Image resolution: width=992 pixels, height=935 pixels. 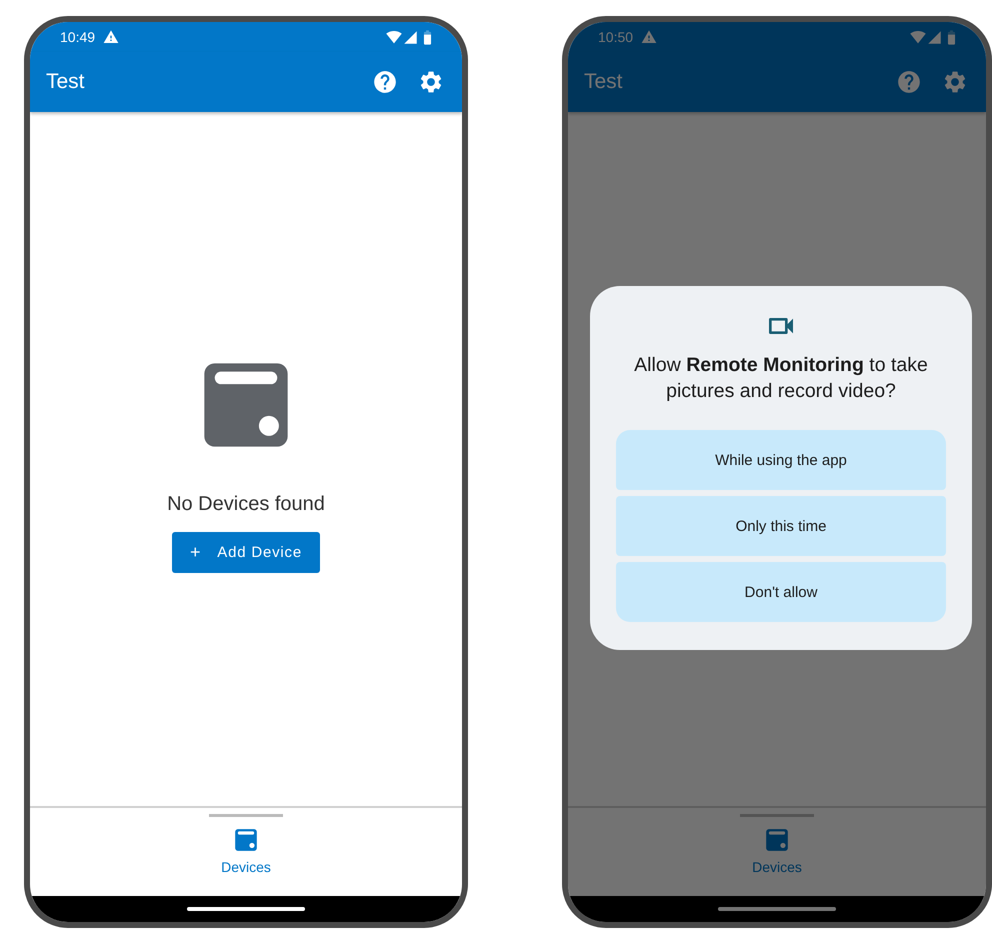 What do you see at coordinates (781, 460) in the screenshot?
I see `permission-option: While using the app` at bounding box center [781, 460].